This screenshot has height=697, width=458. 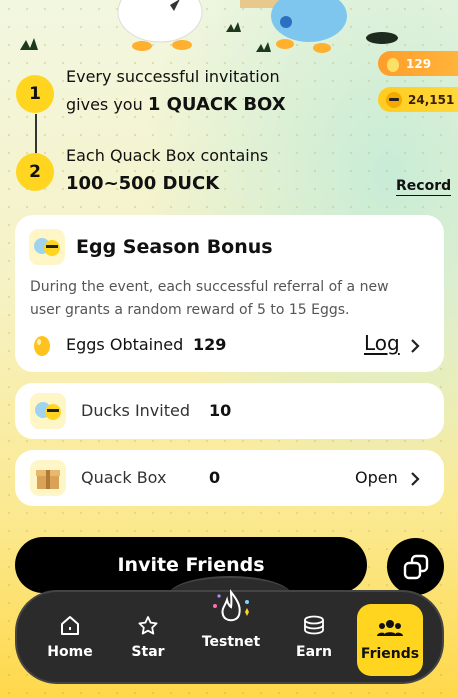 What do you see at coordinates (314, 652) in the screenshot?
I see `nav-earn-label: Earn` at bounding box center [314, 652].